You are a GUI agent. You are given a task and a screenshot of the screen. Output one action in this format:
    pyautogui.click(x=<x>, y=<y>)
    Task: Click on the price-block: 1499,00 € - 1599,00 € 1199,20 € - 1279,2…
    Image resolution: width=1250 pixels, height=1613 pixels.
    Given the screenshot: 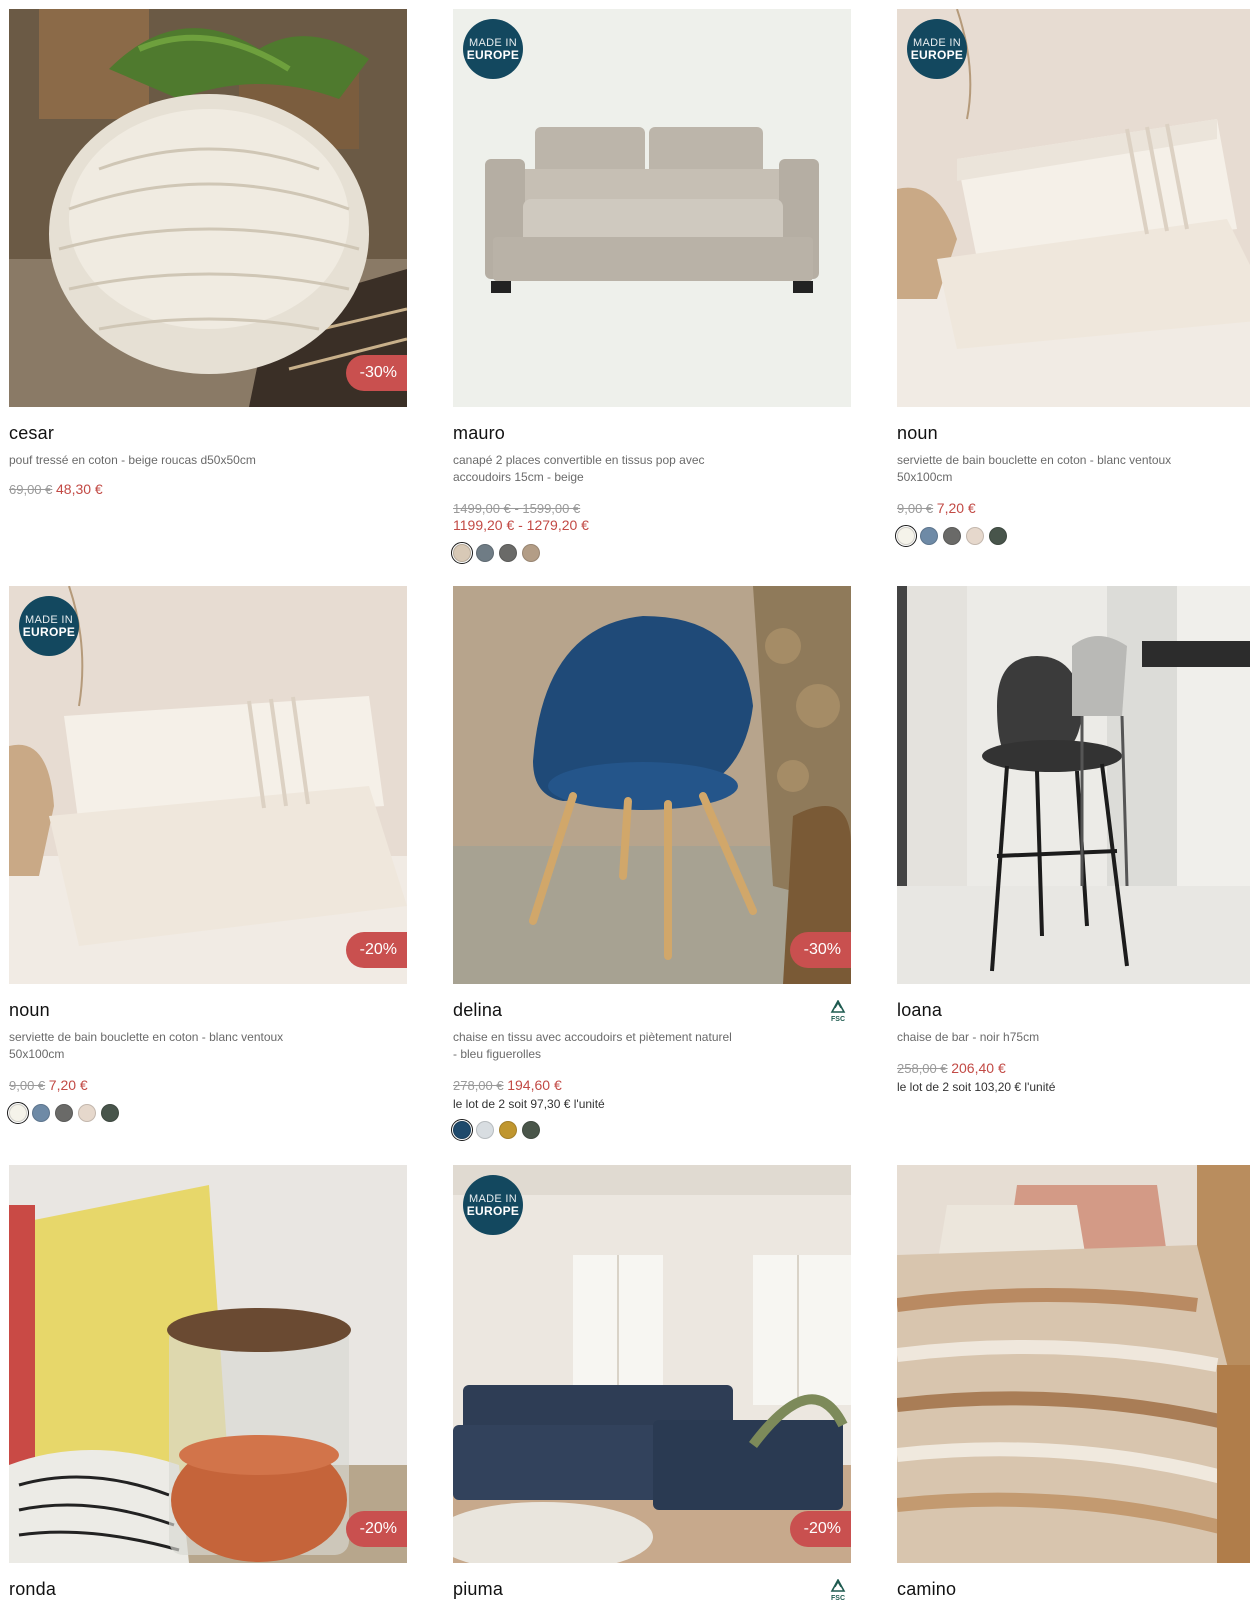 What is the action you would take?
    pyautogui.click(x=652, y=517)
    